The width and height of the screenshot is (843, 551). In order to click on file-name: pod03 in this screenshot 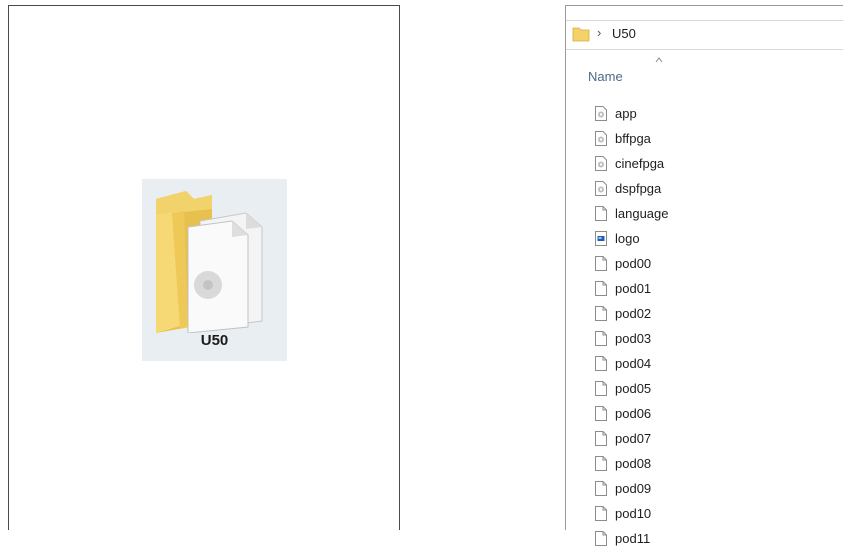, I will do `click(633, 338)`.